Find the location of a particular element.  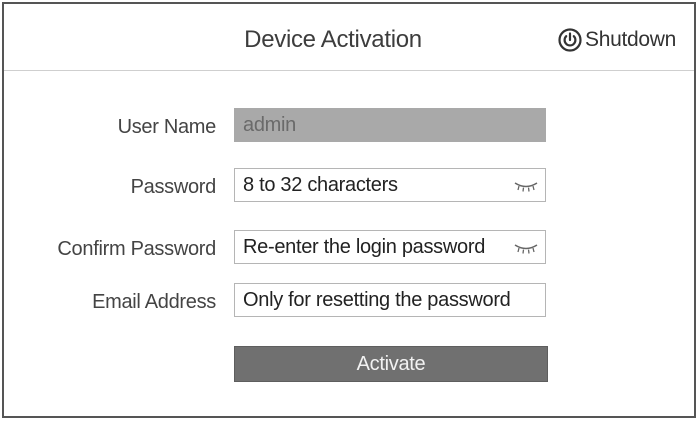

confirm-password-field is located at coordinates (390, 247).